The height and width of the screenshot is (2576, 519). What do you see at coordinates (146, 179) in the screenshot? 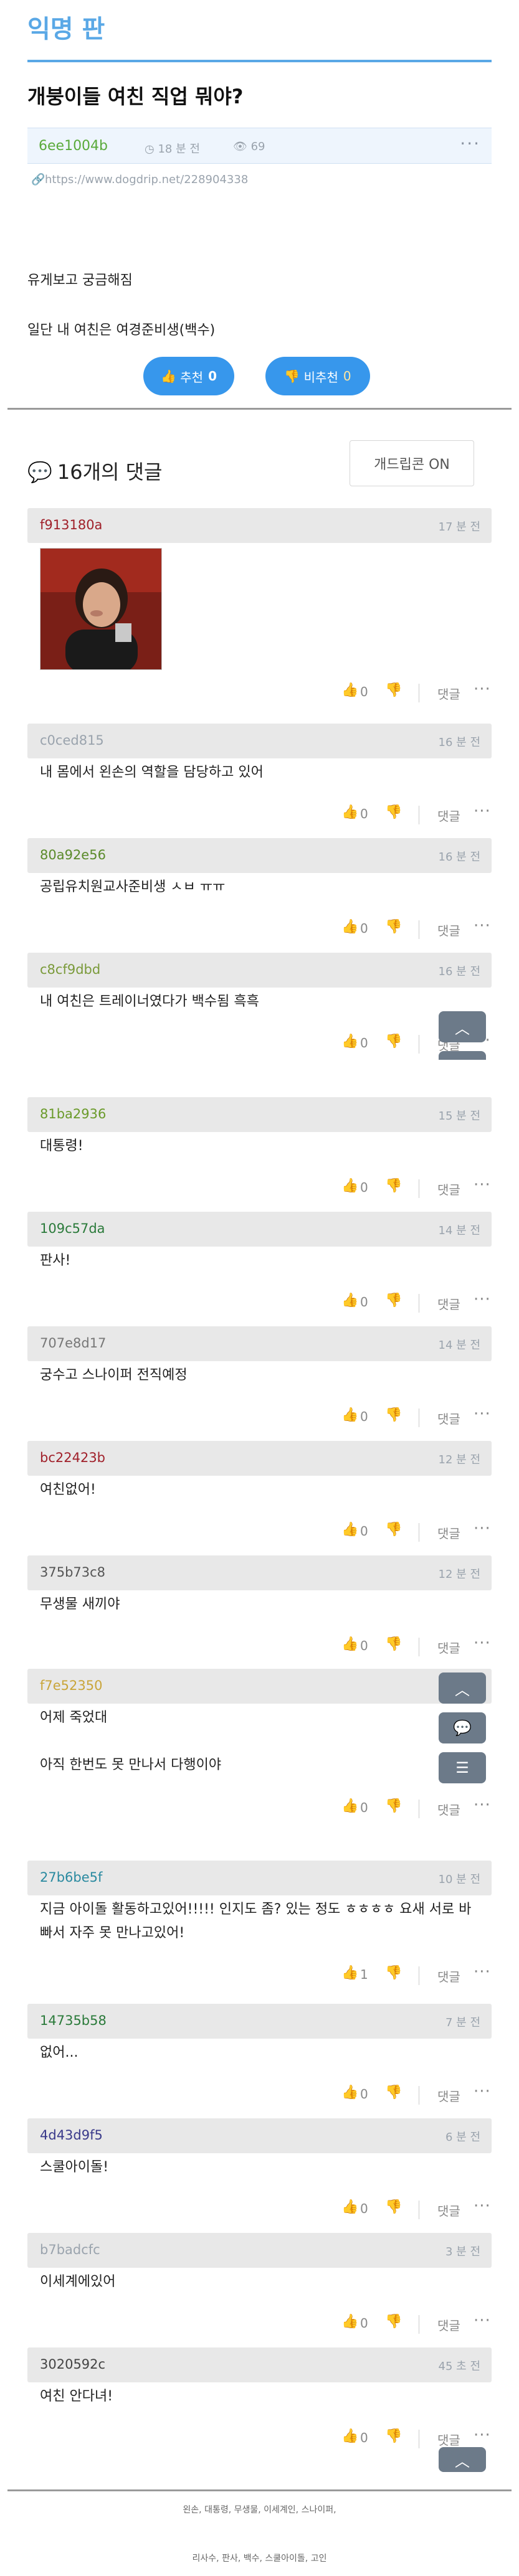
I see `post-link: https://www.dogdrip.net/228904338` at bounding box center [146, 179].